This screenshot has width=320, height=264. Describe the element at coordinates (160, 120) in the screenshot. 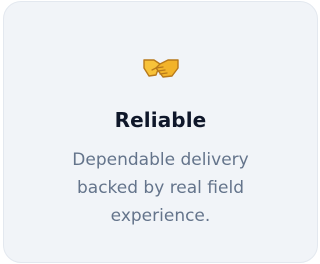

I see `card-title: Reliable` at that location.